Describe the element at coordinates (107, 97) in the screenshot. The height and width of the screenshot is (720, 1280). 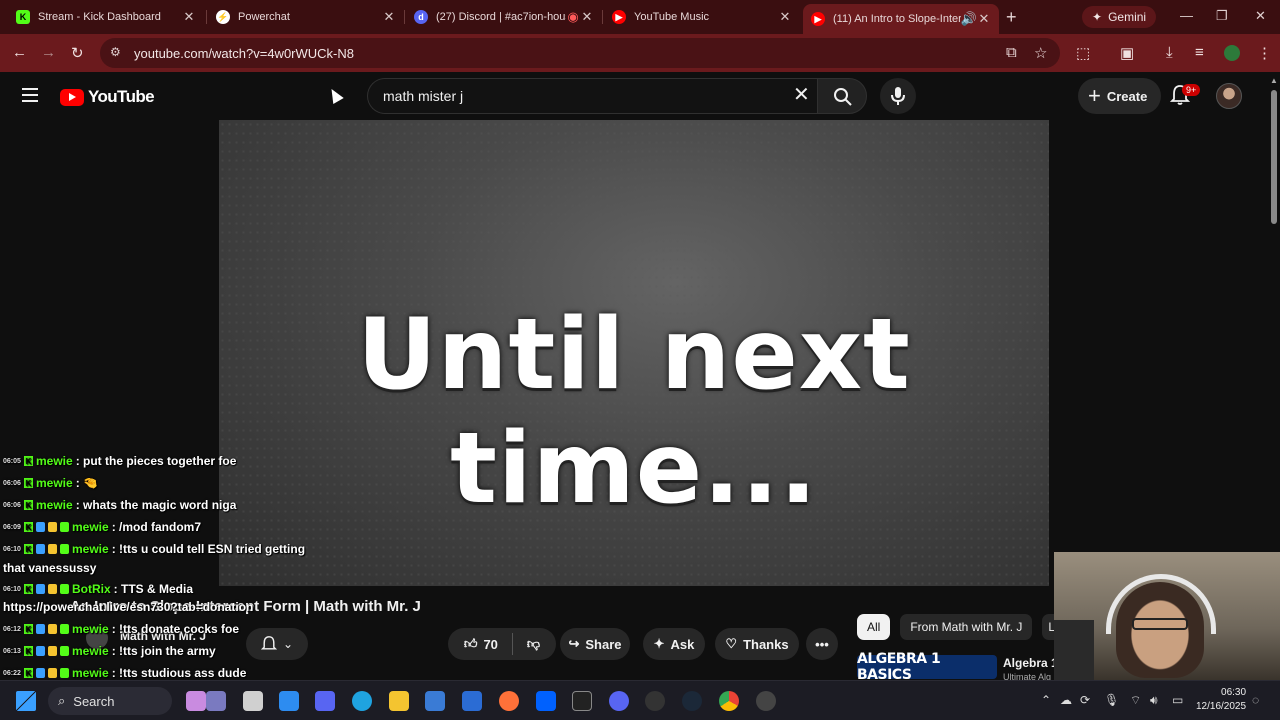
I see `youtube-logo: YouTube` at that location.